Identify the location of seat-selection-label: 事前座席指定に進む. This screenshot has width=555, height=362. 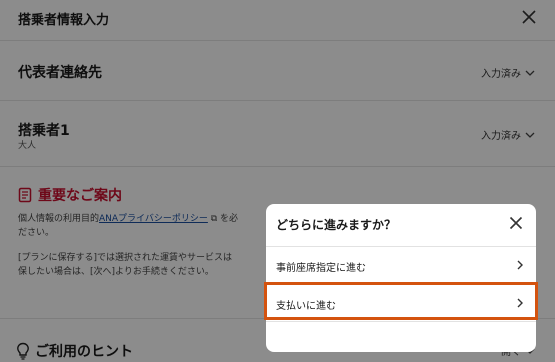
(321, 268).